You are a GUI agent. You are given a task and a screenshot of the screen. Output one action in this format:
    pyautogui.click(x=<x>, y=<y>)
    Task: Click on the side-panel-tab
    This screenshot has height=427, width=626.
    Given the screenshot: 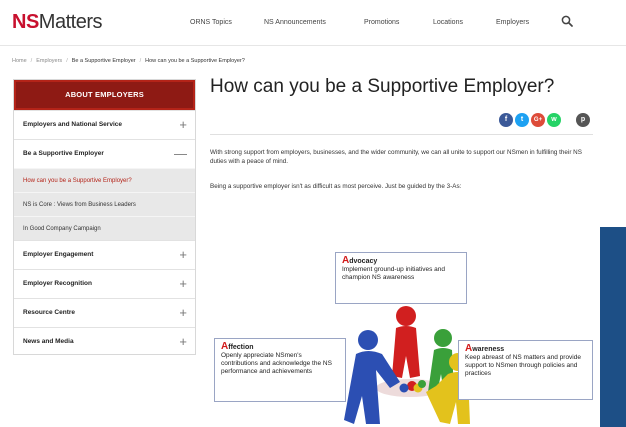 What is the action you would take?
    pyautogui.click(x=613, y=327)
    